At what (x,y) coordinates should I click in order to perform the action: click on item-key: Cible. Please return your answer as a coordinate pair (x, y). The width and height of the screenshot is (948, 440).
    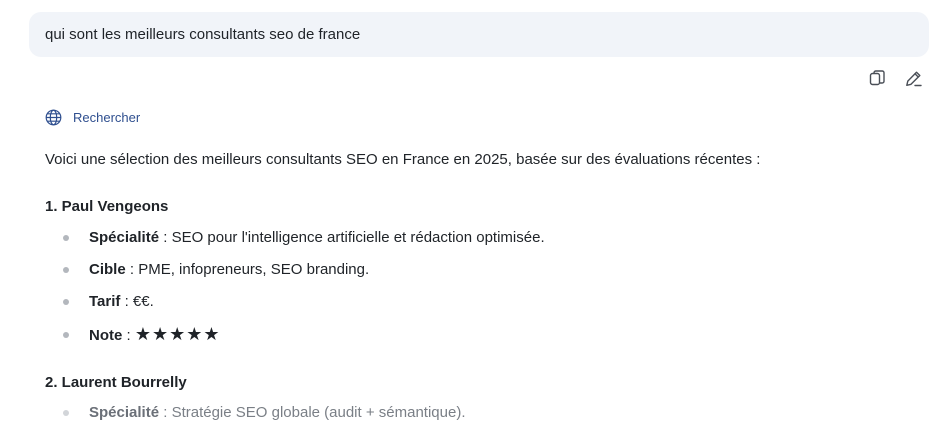
    Looking at the image, I should click on (107, 269).